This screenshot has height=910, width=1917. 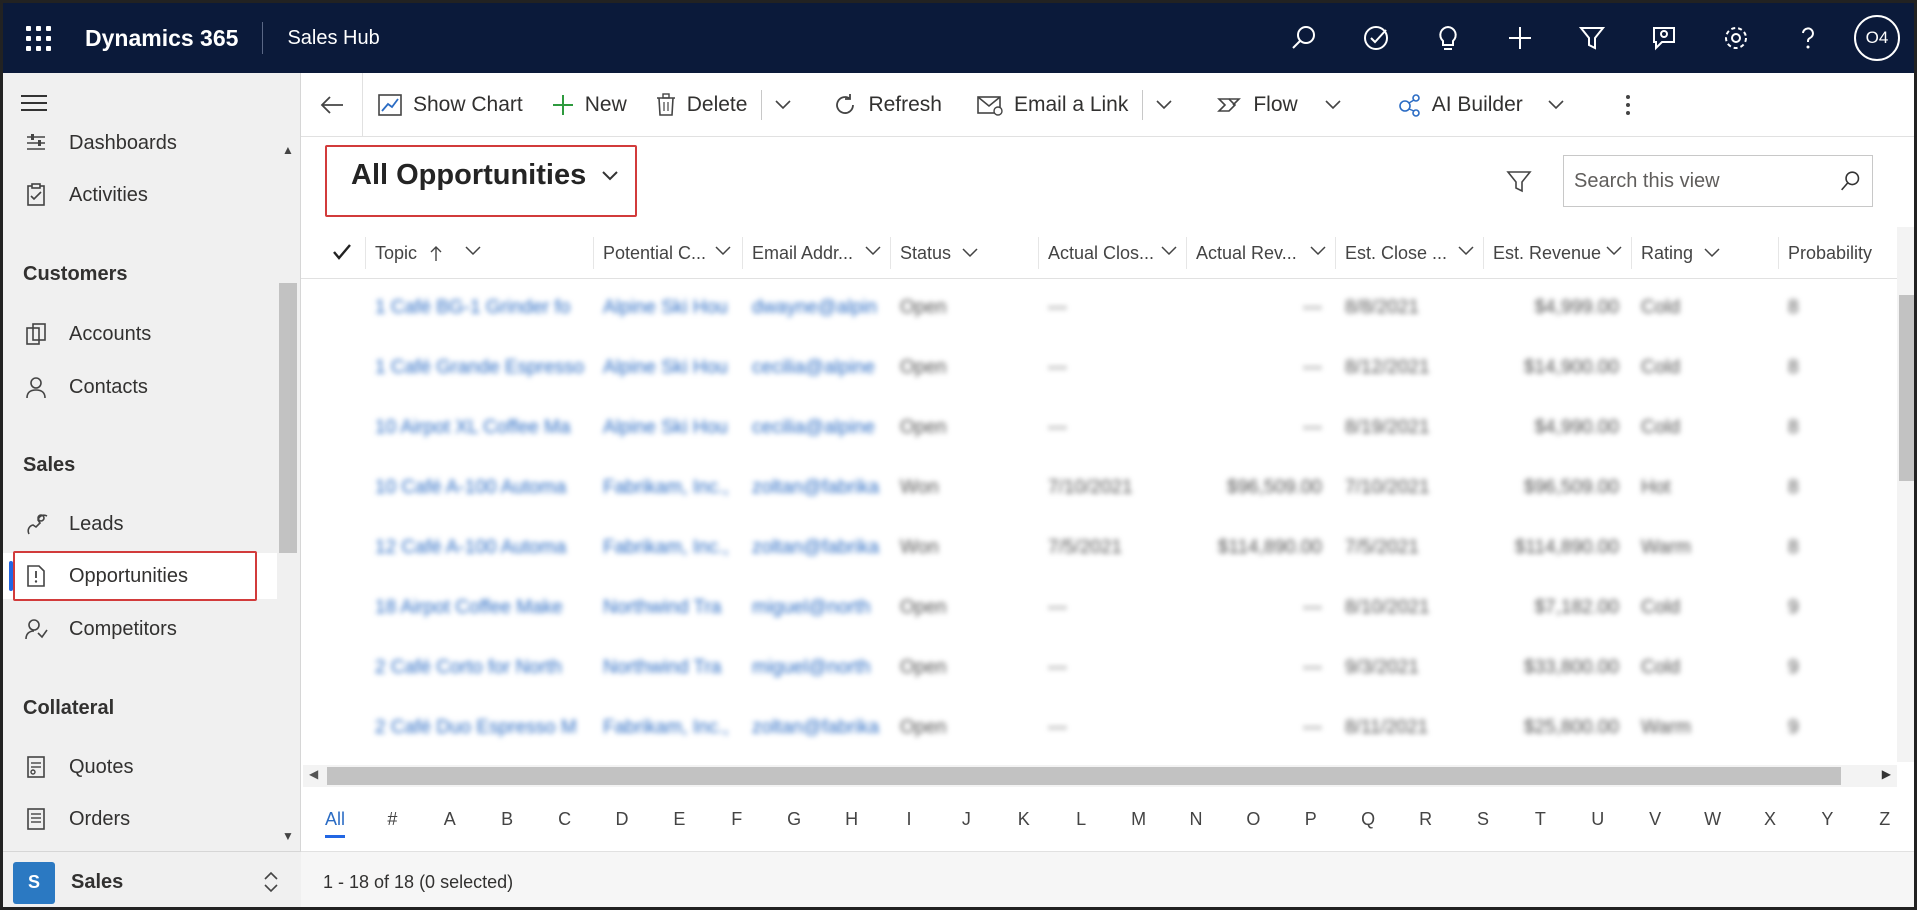 What do you see at coordinates (1884, 819) in the screenshot?
I see `jump-letter: Z` at bounding box center [1884, 819].